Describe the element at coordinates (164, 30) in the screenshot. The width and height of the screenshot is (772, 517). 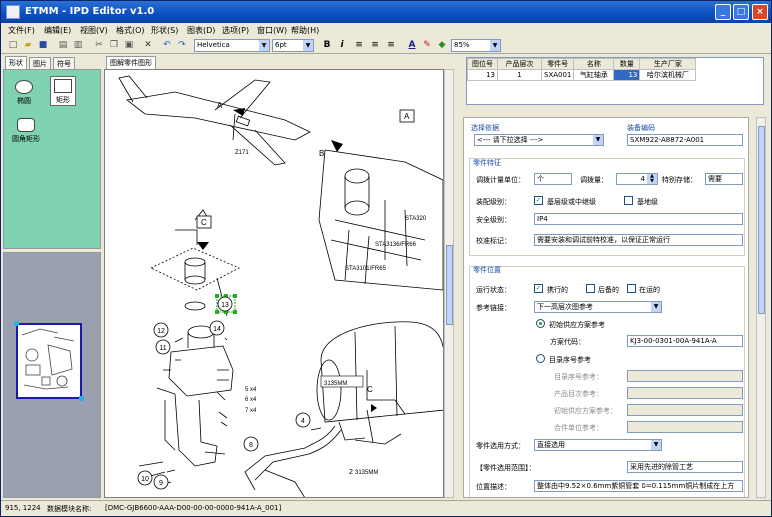
I see `menu-shape: 形状(S)` at that location.